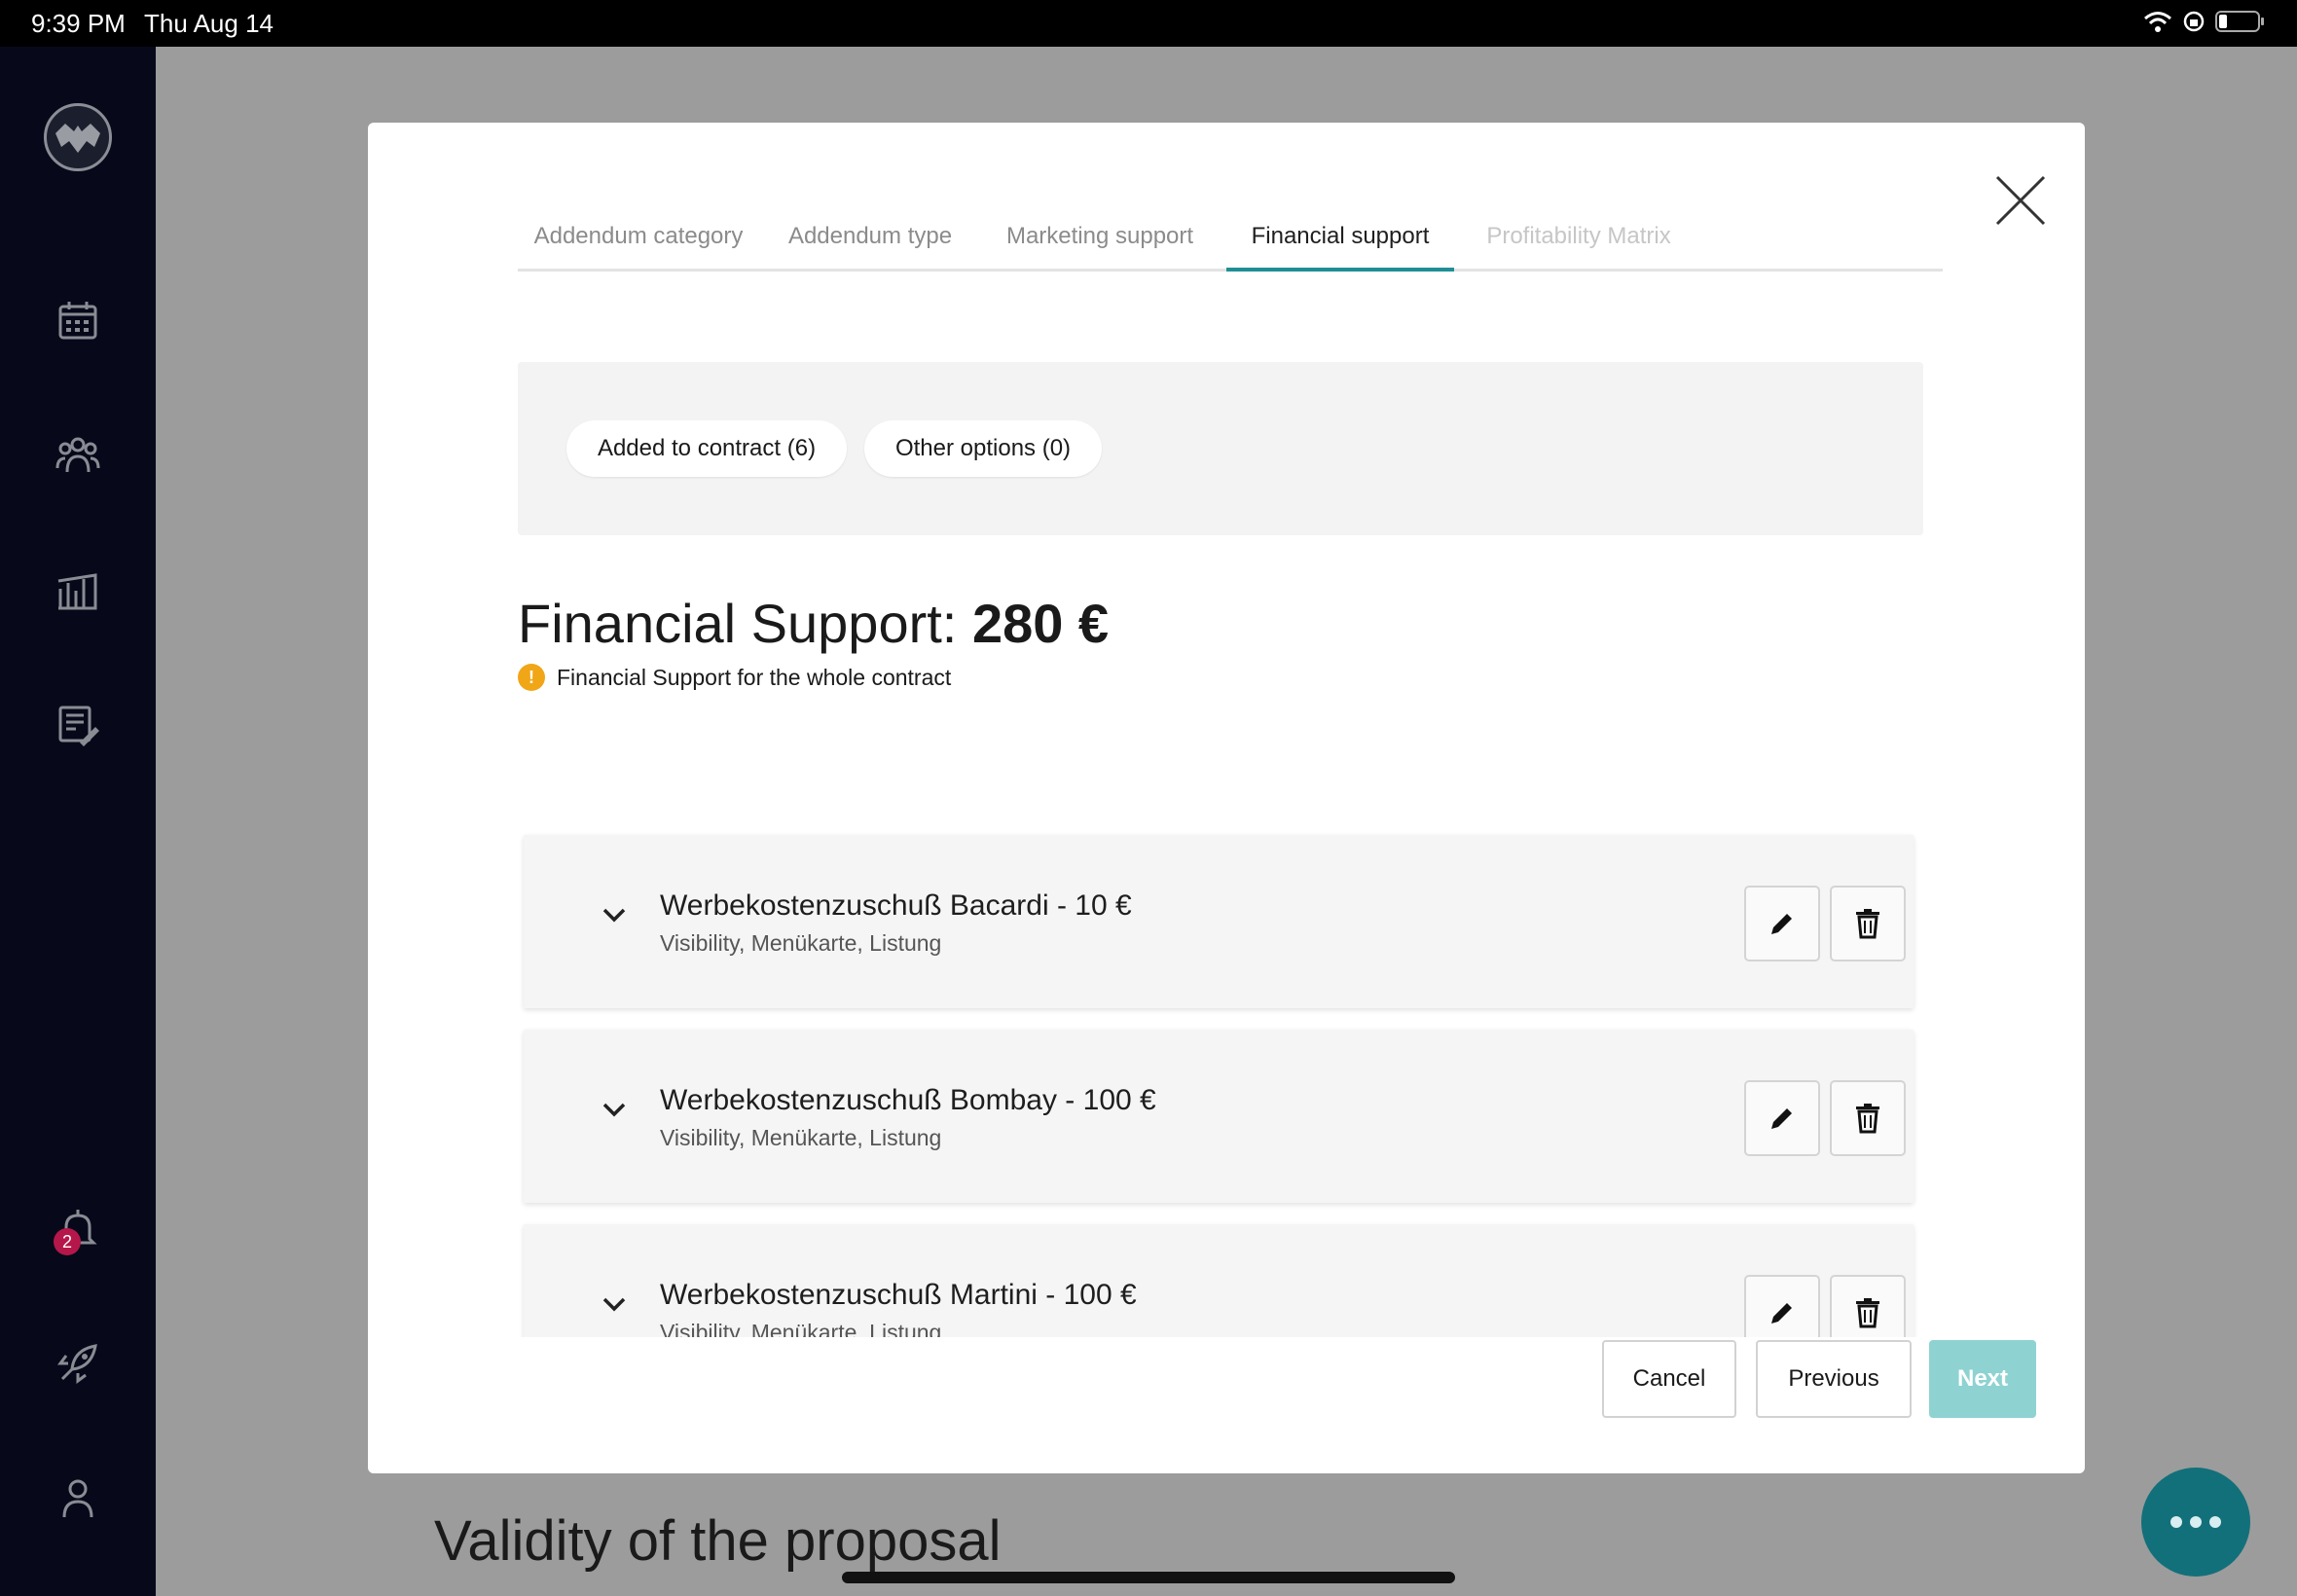  Describe the element at coordinates (2176, 1522) in the screenshot. I see `more-dots-icon` at that location.